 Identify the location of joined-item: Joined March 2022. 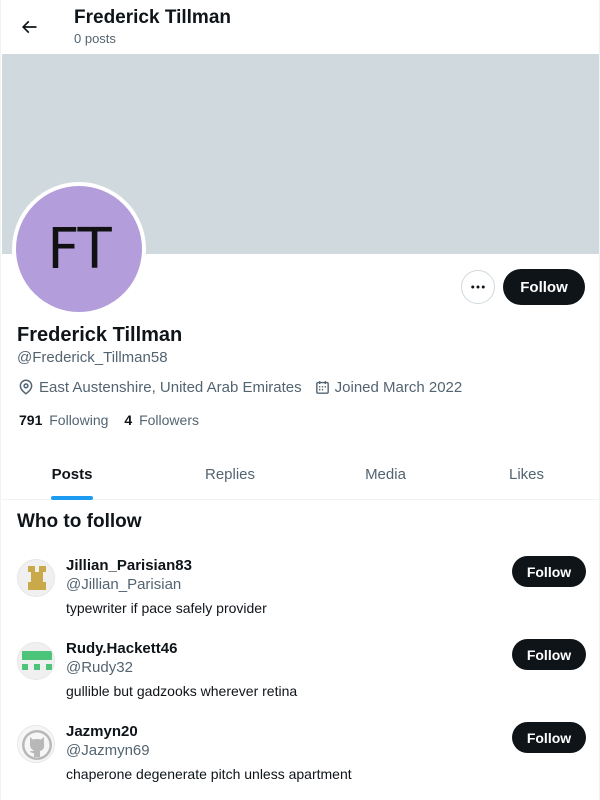
(388, 387).